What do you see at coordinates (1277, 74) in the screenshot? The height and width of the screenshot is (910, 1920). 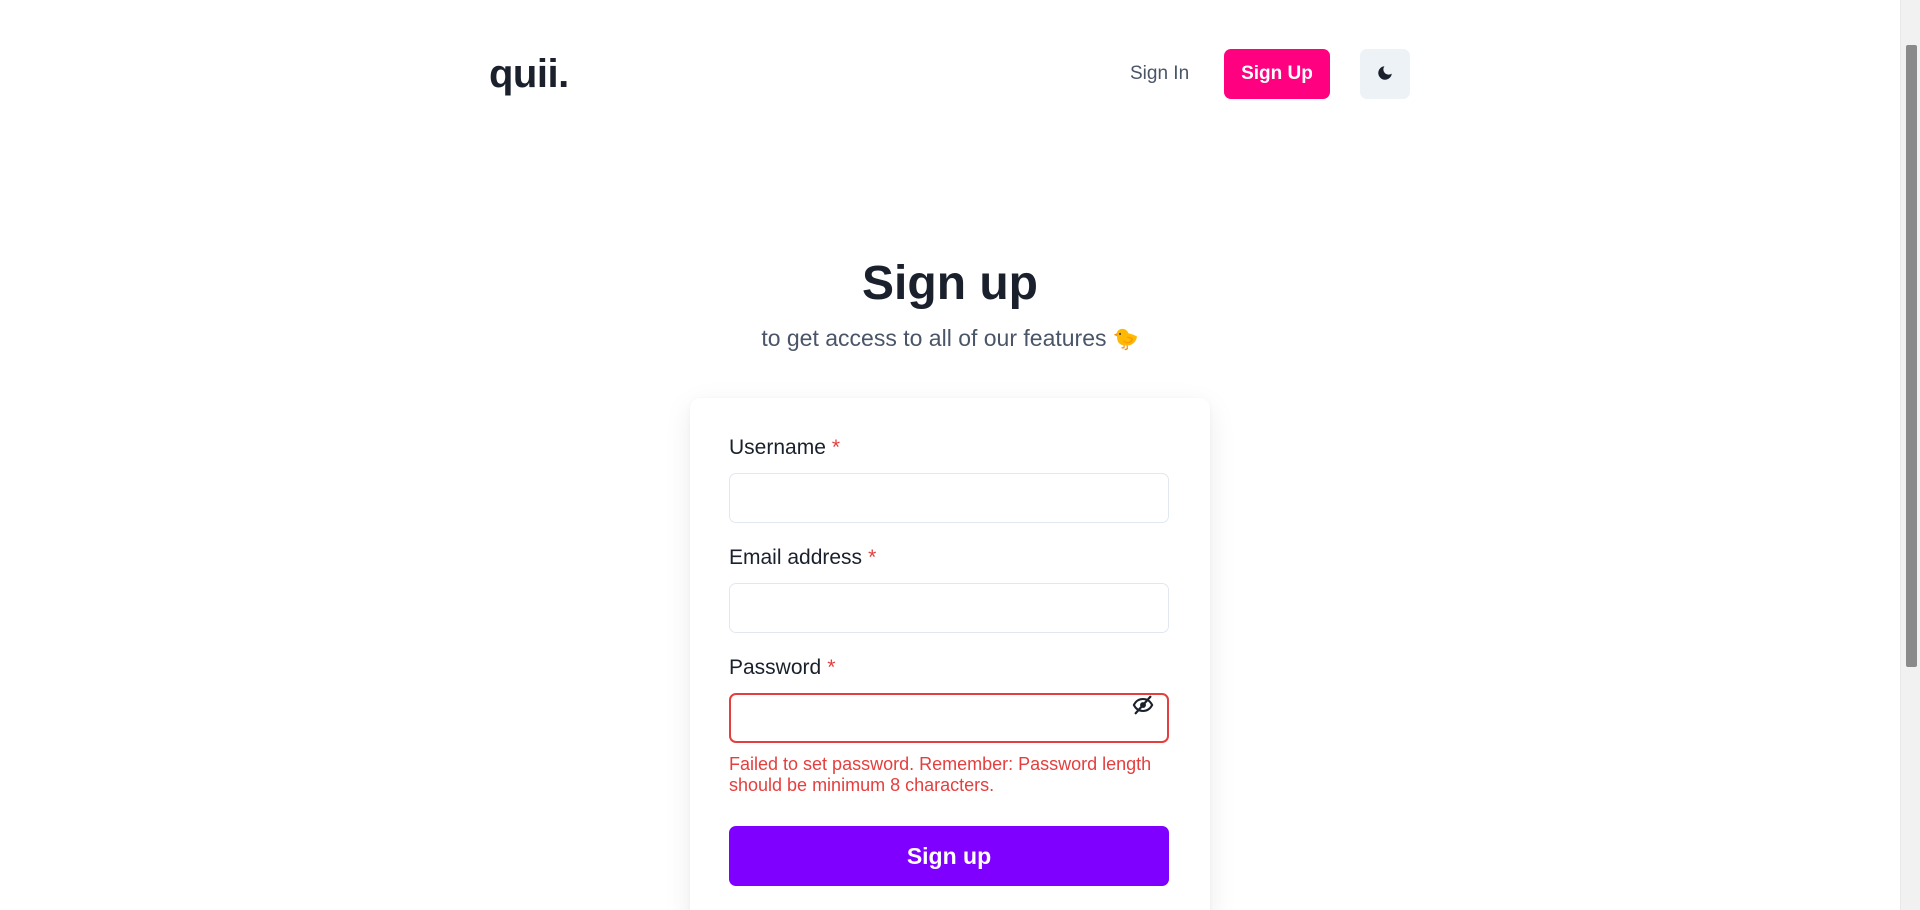 I see `sign-up-button: Sign Up` at bounding box center [1277, 74].